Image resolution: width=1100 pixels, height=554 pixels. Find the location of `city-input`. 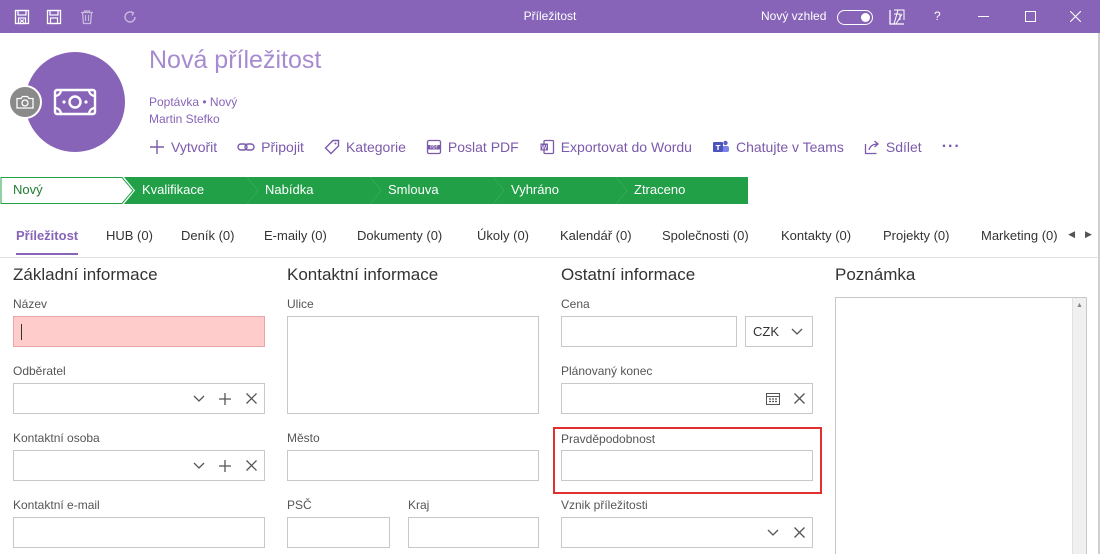

city-input is located at coordinates (413, 465).